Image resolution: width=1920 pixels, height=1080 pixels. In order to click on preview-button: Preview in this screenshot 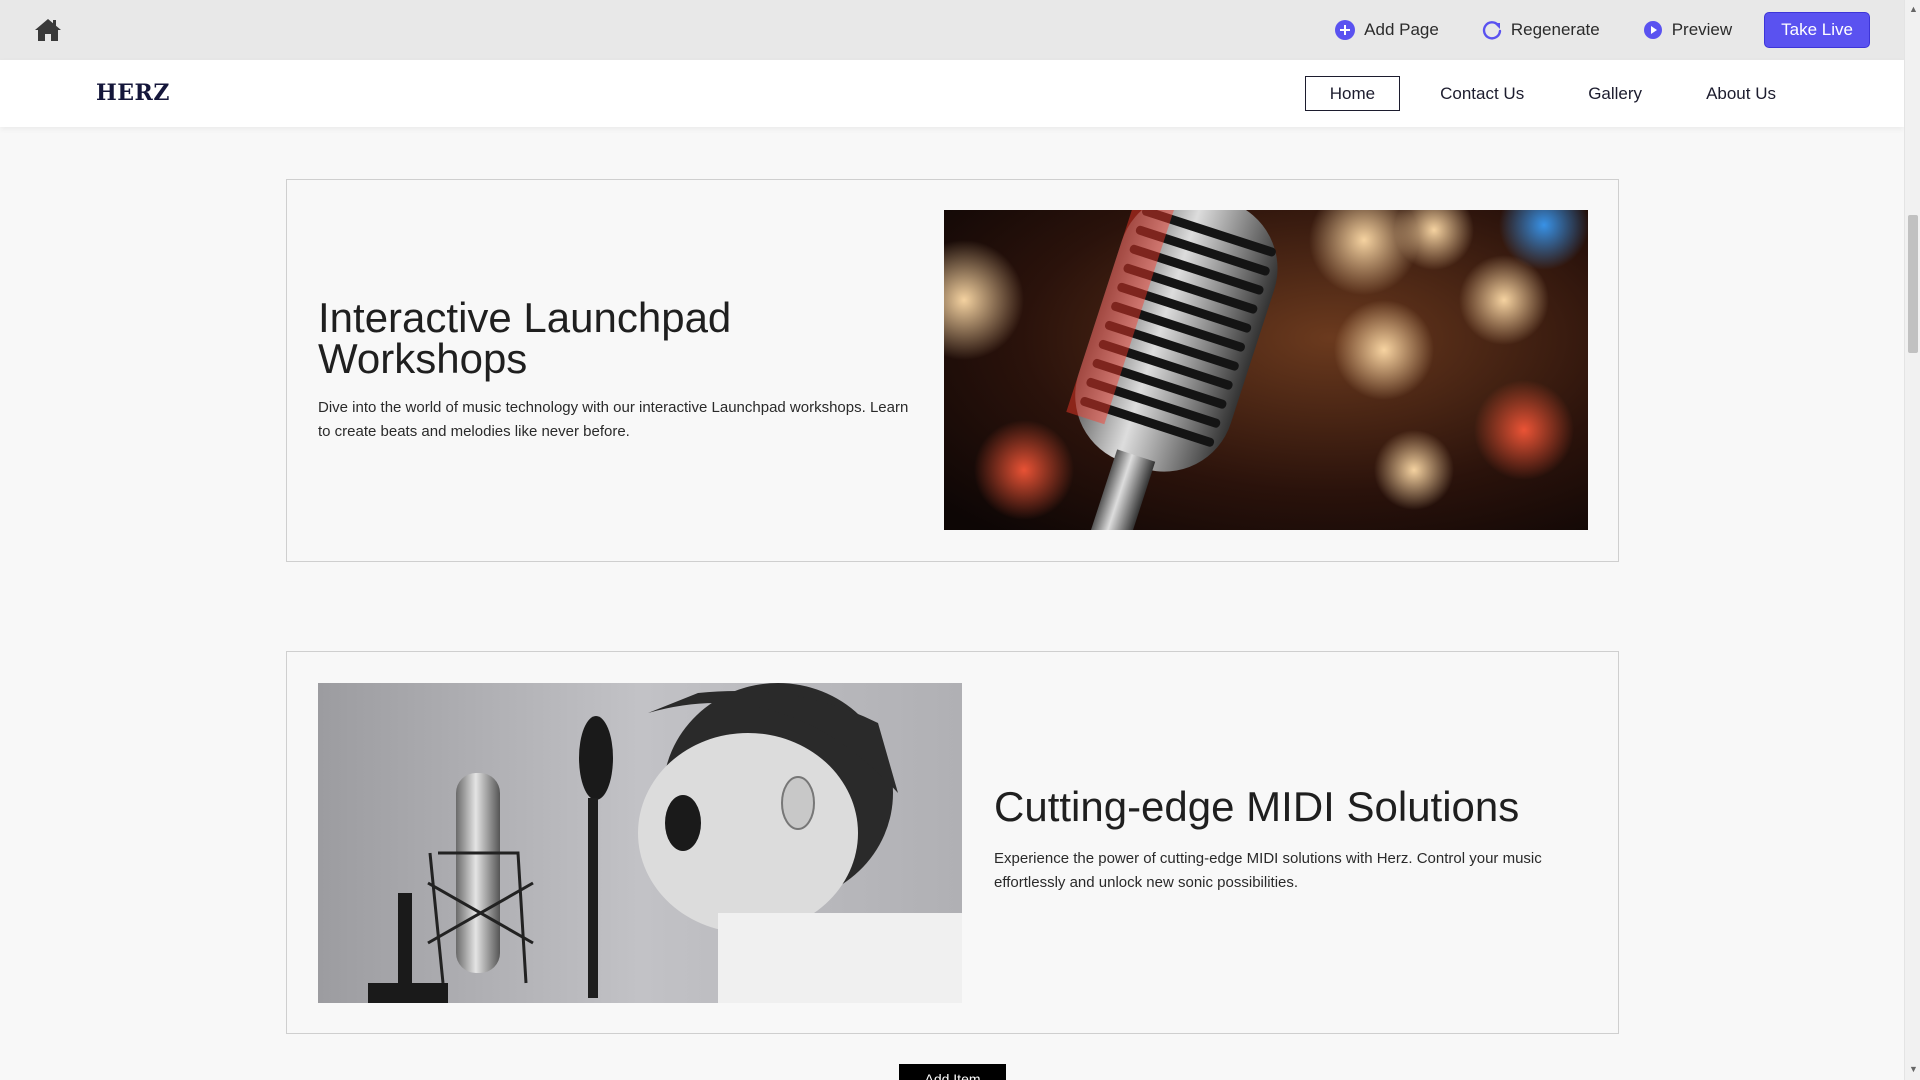, I will do `click(1687, 30)`.